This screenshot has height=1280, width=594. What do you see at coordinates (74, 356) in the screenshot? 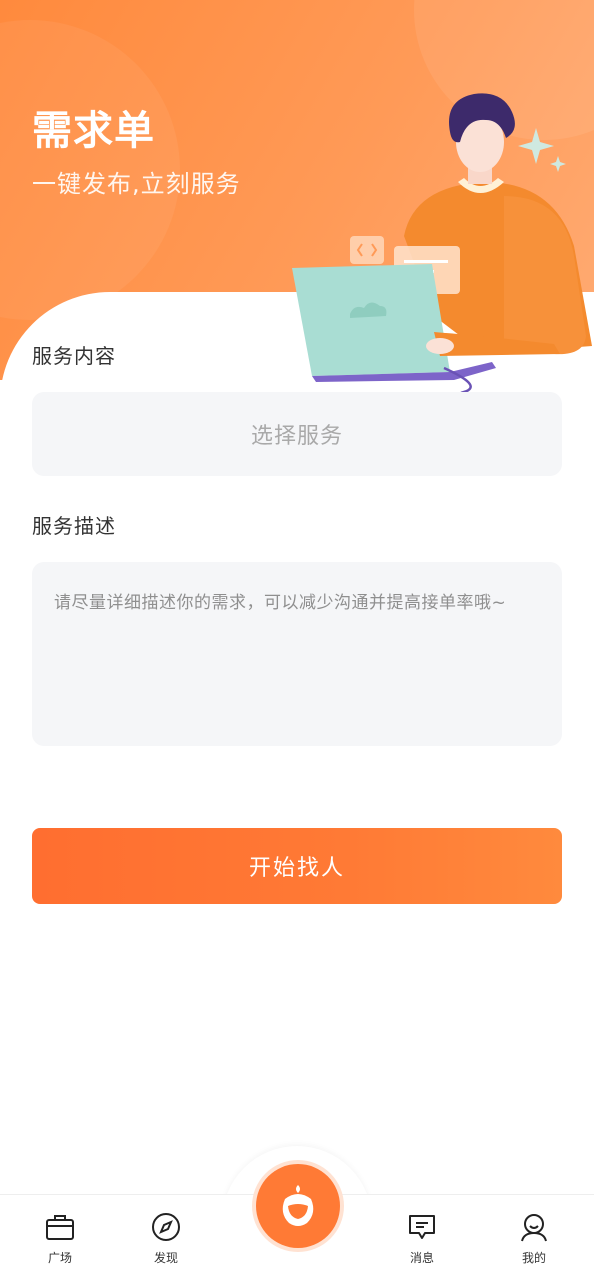
I see `service-content-label: 服务内容` at bounding box center [74, 356].